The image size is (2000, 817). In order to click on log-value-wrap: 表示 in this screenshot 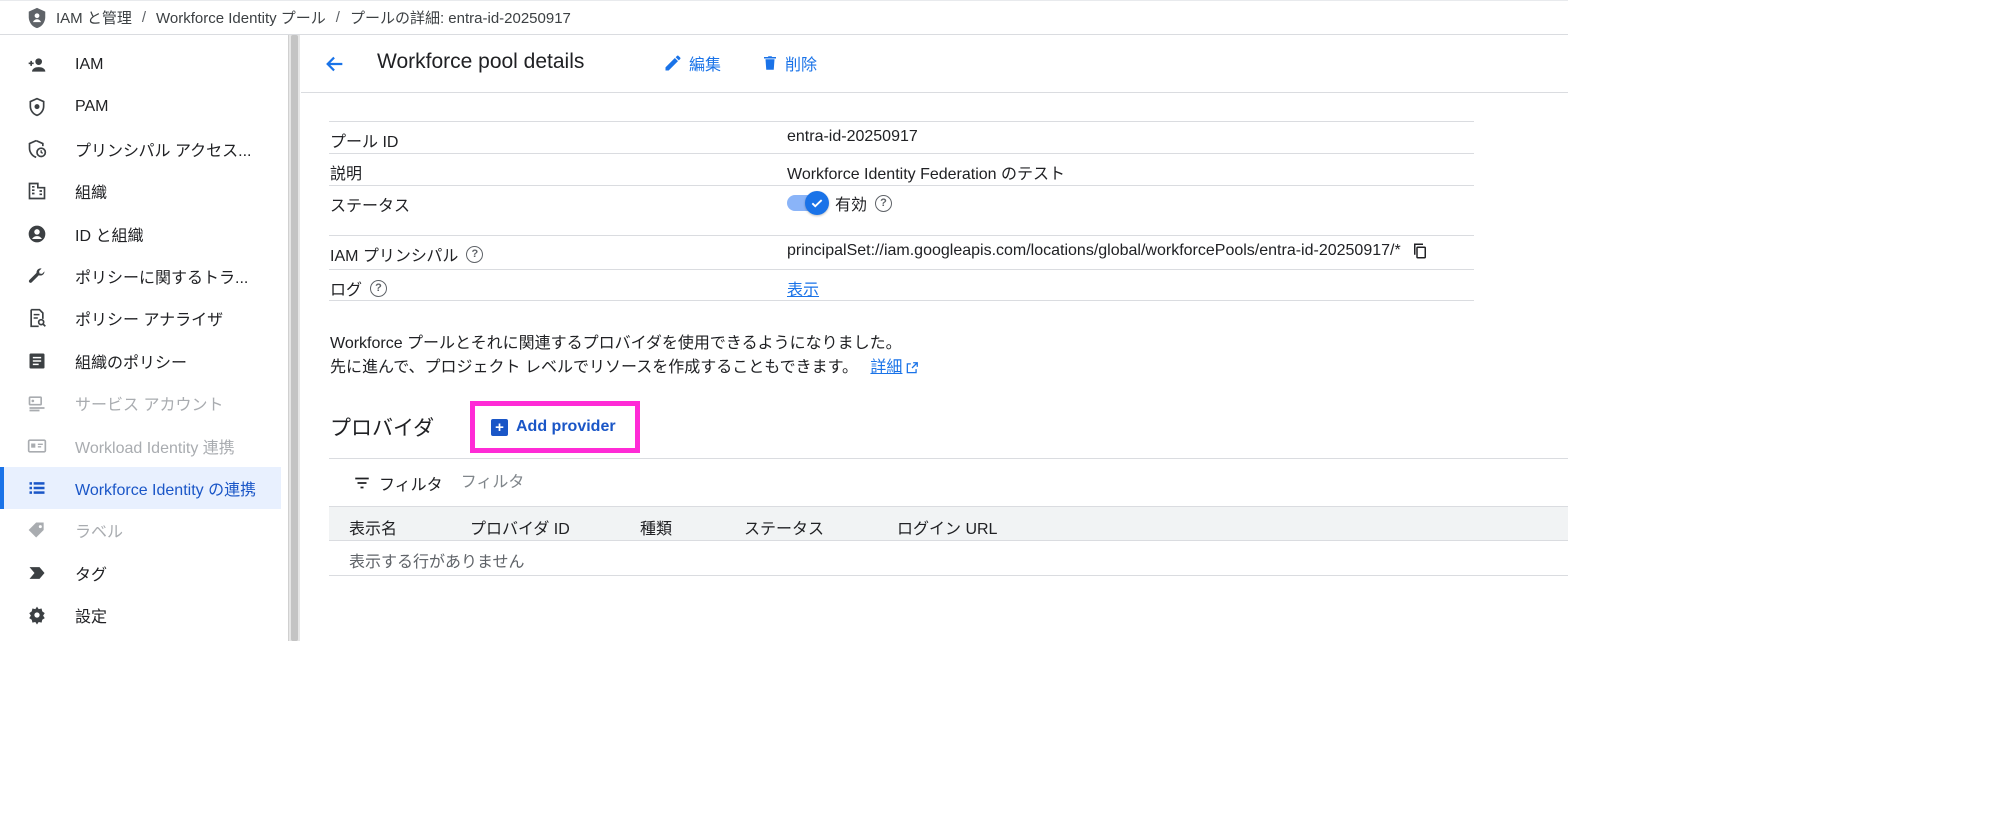, I will do `click(803, 288)`.